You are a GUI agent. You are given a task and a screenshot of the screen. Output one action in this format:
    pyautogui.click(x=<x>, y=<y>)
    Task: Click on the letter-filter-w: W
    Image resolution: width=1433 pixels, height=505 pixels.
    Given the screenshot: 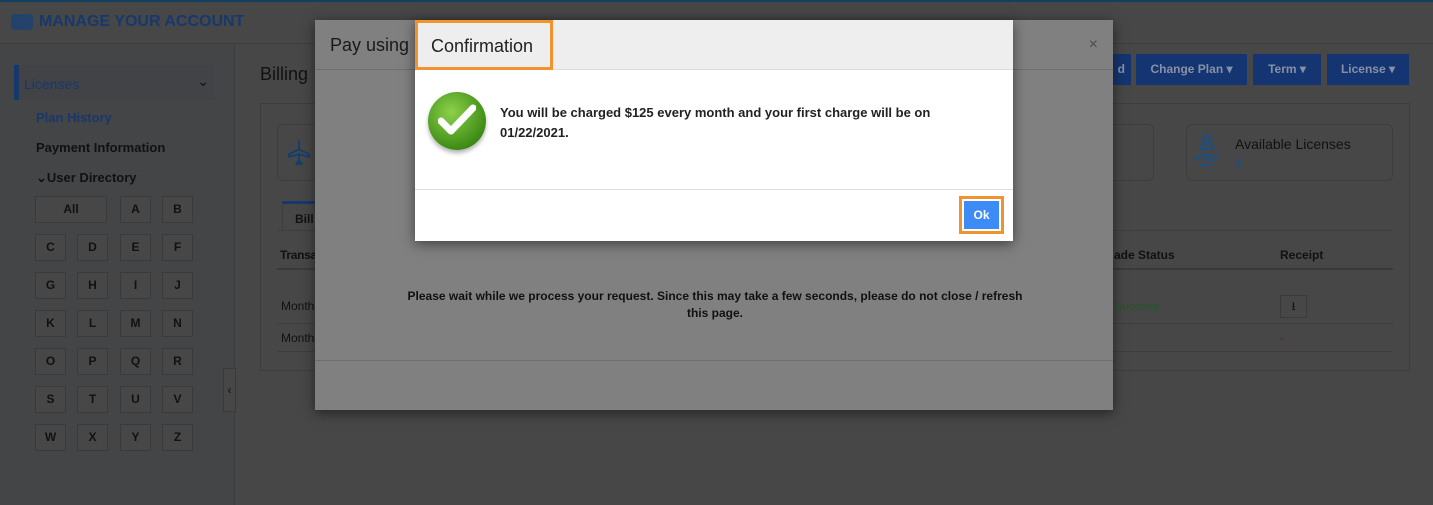 What is the action you would take?
    pyautogui.click(x=50, y=437)
    